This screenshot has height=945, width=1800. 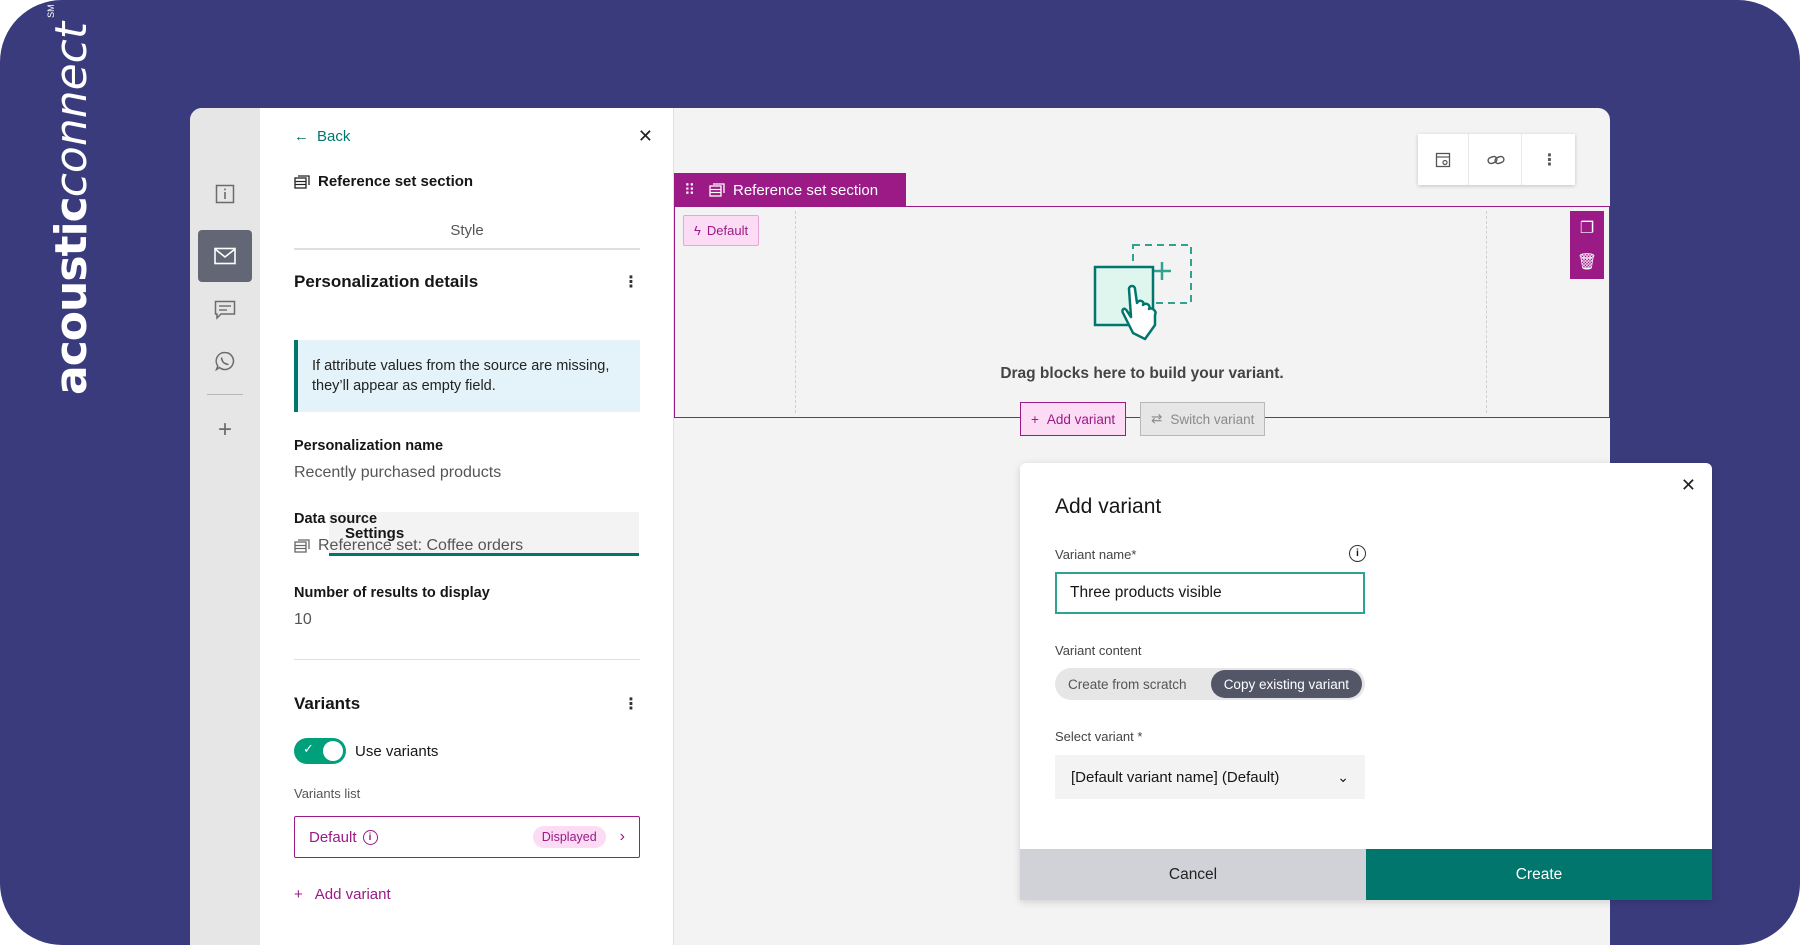 What do you see at coordinates (396, 181) in the screenshot?
I see `panel-title-text: Reference set section` at bounding box center [396, 181].